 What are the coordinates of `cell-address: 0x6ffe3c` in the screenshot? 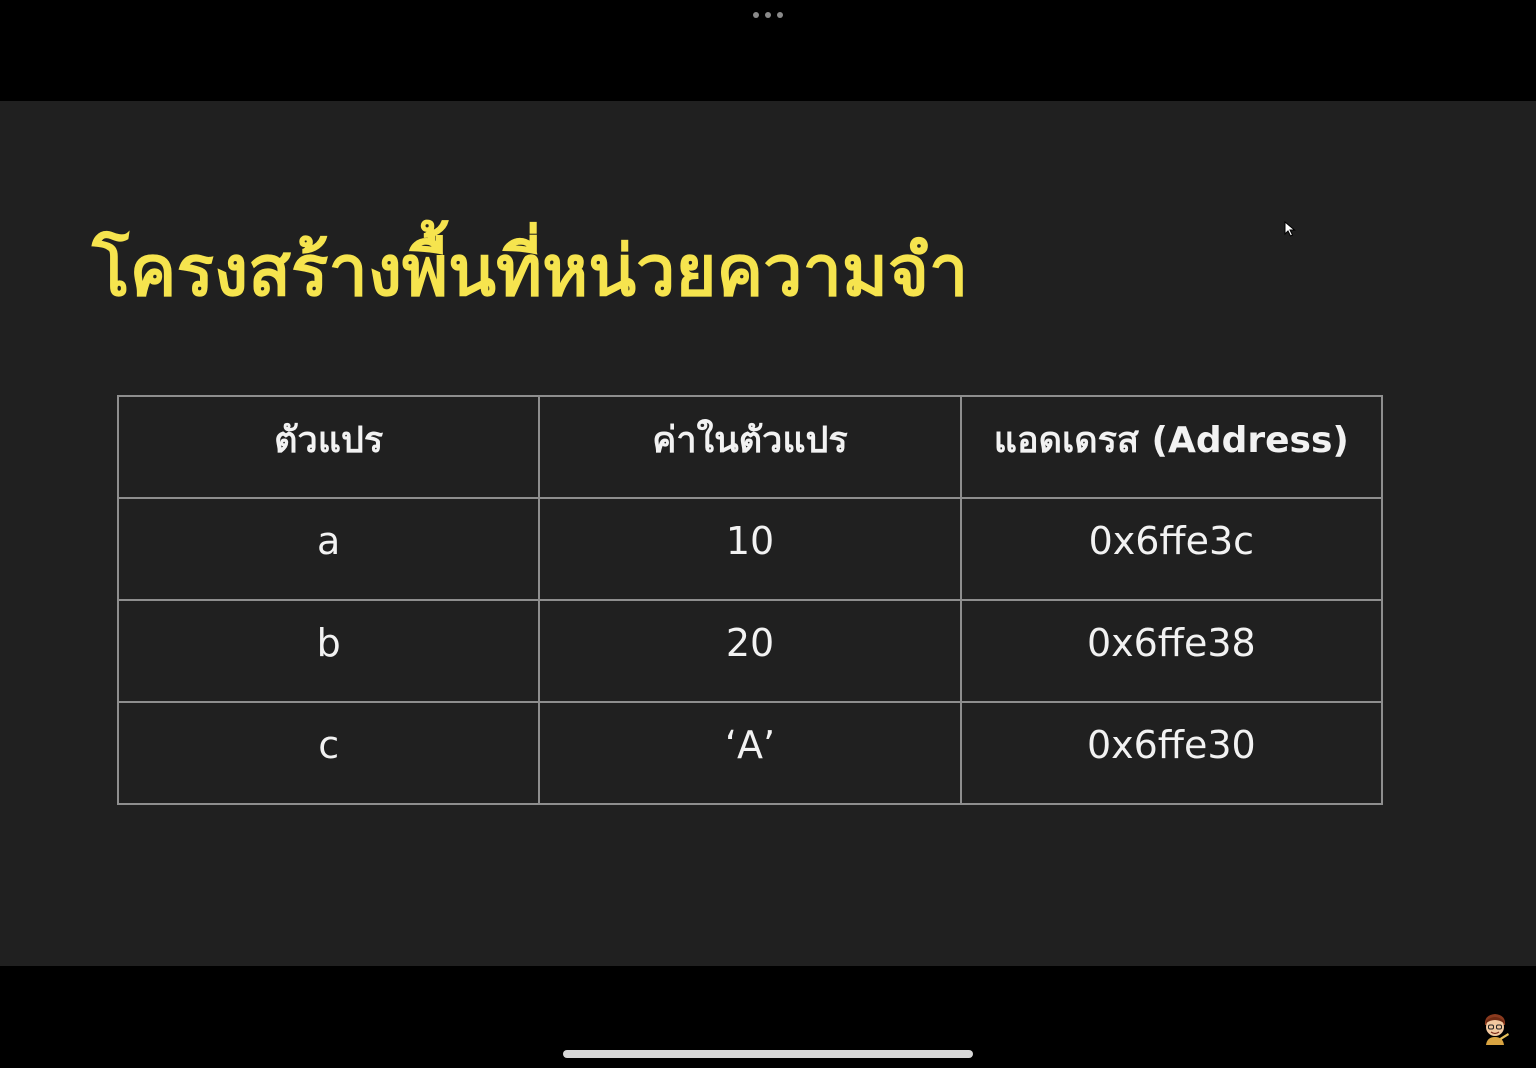 It's located at (1171, 549).